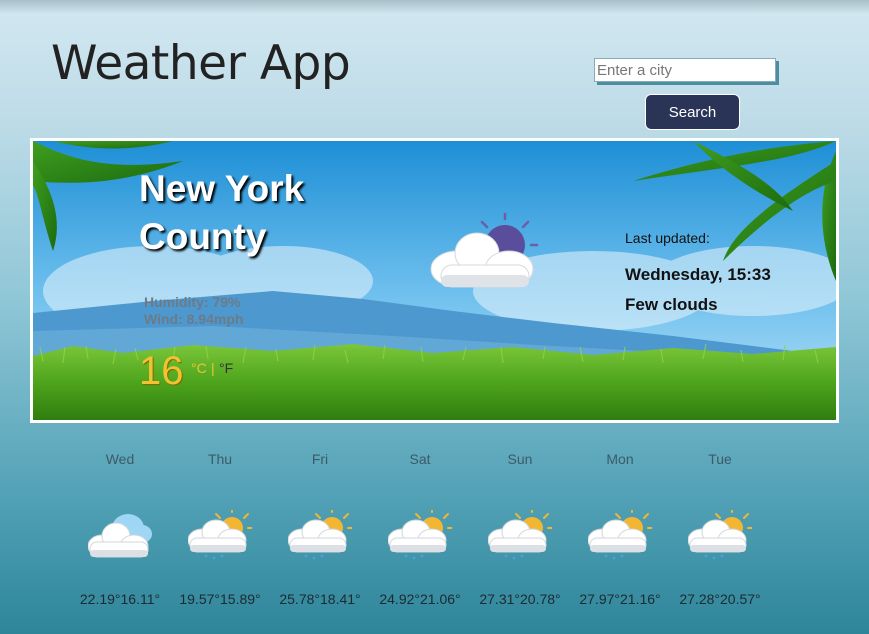 This screenshot has height=634, width=869. I want to click on last-updated-label: Last updated:, so click(667, 238).